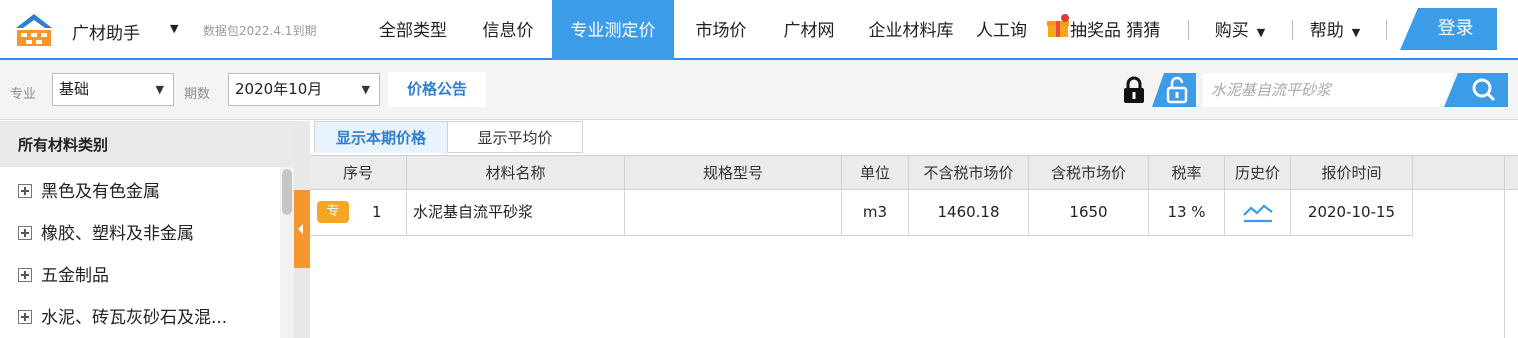 This screenshot has height=338, width=1518. I want to click on column-header-history: 历史价, so click(1258, 173).